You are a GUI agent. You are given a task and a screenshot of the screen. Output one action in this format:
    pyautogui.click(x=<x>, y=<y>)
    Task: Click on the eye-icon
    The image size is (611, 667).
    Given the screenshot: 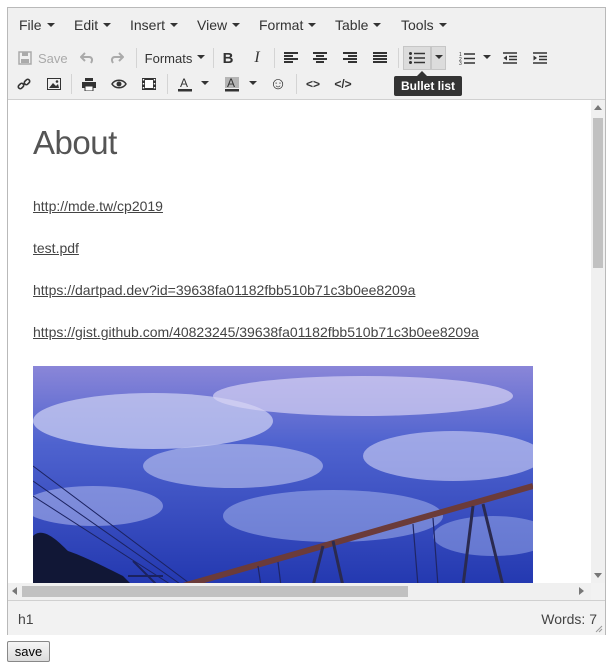 What is the action you would take?
    pyautogui.click(x=119, y=84)
    